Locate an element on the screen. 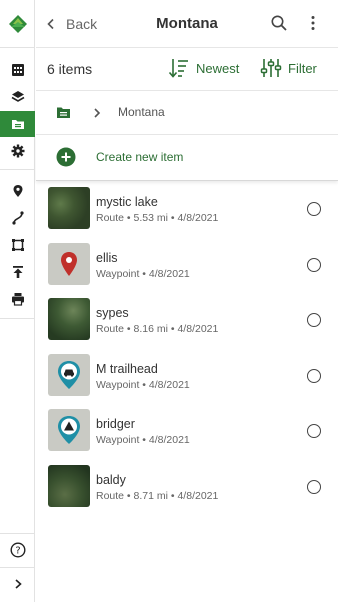  list-item: ellis Waypoint • 4/8/2021 is located at coordinates (187, 265).